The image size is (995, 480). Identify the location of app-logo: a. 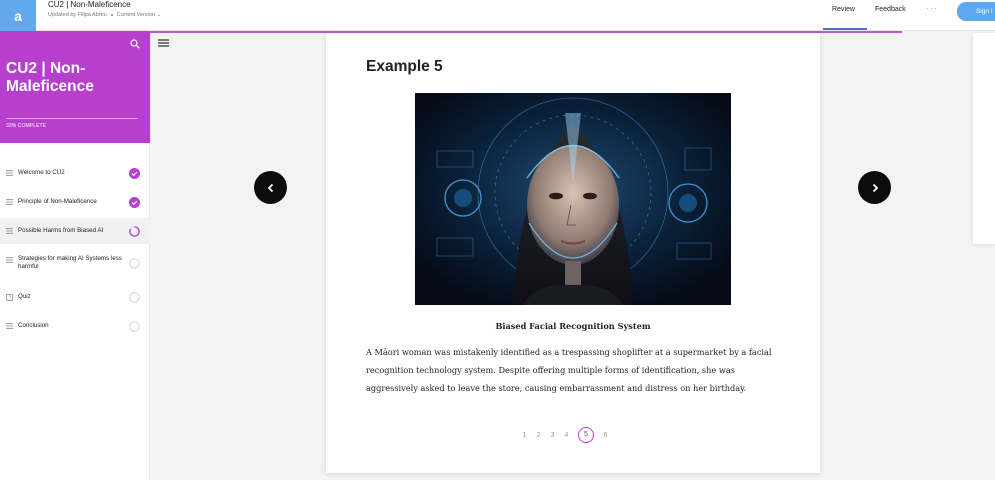
(18, 15).